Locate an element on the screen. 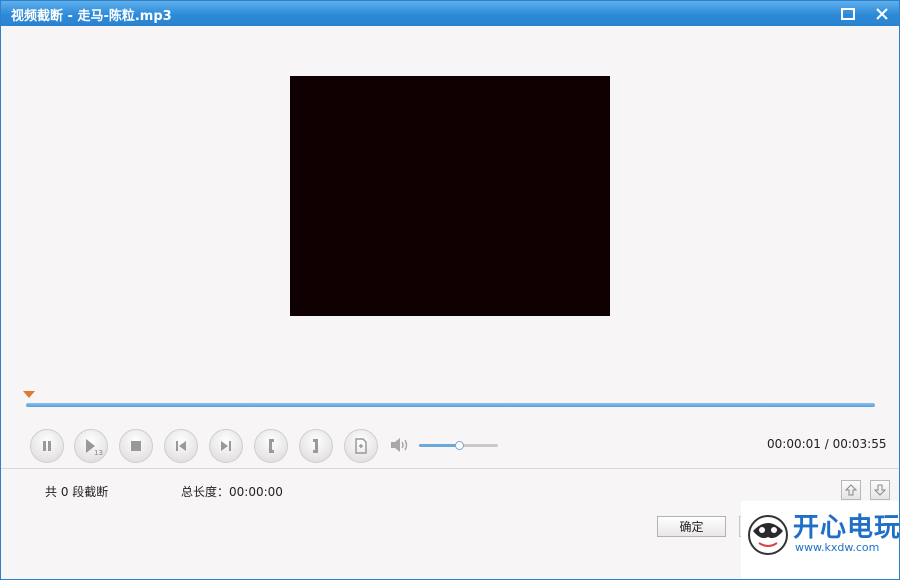 The image size is (900, 580). ok-button: 确定 is located at coordinates (691, 526).